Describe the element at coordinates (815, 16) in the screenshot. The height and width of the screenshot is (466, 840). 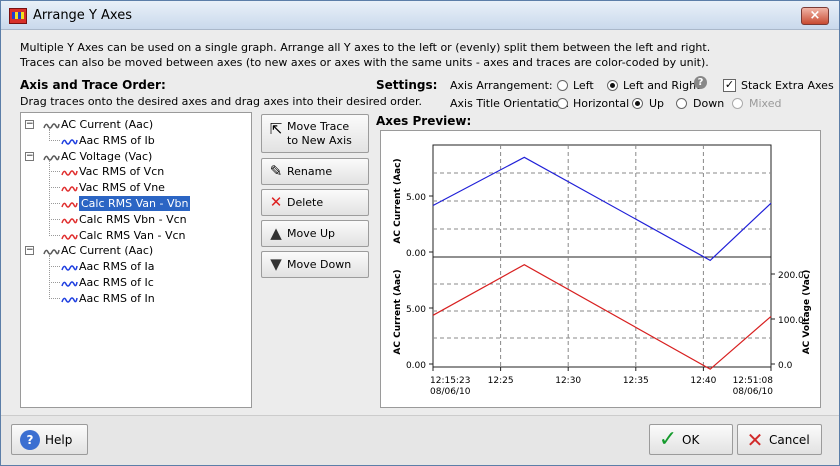
I see `close-button: ×` at that location.